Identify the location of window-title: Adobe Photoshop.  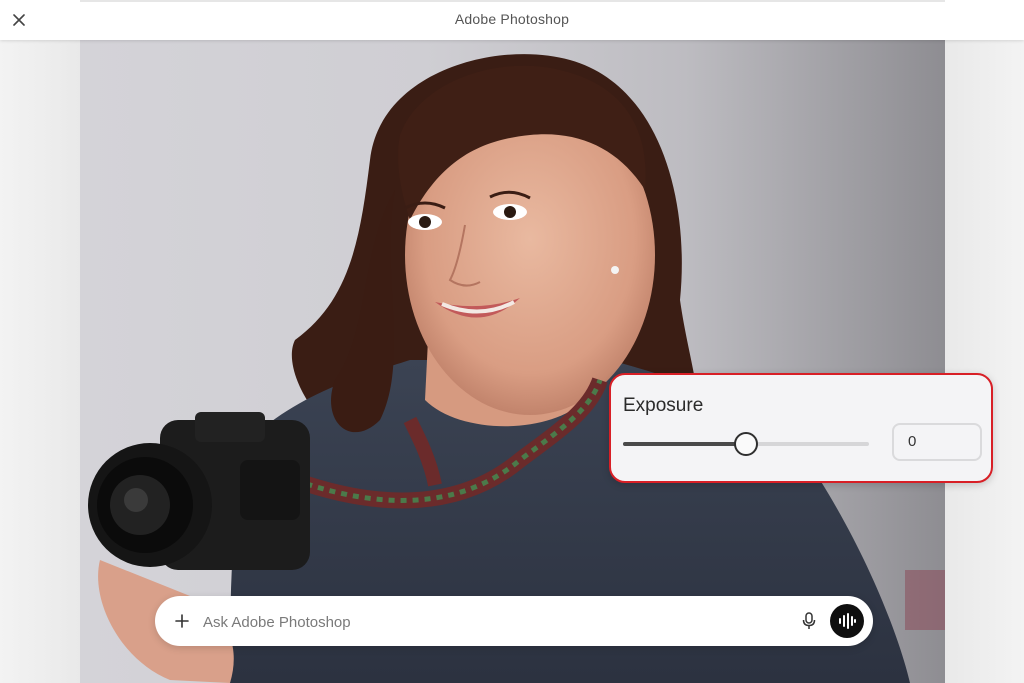
(512, 19).